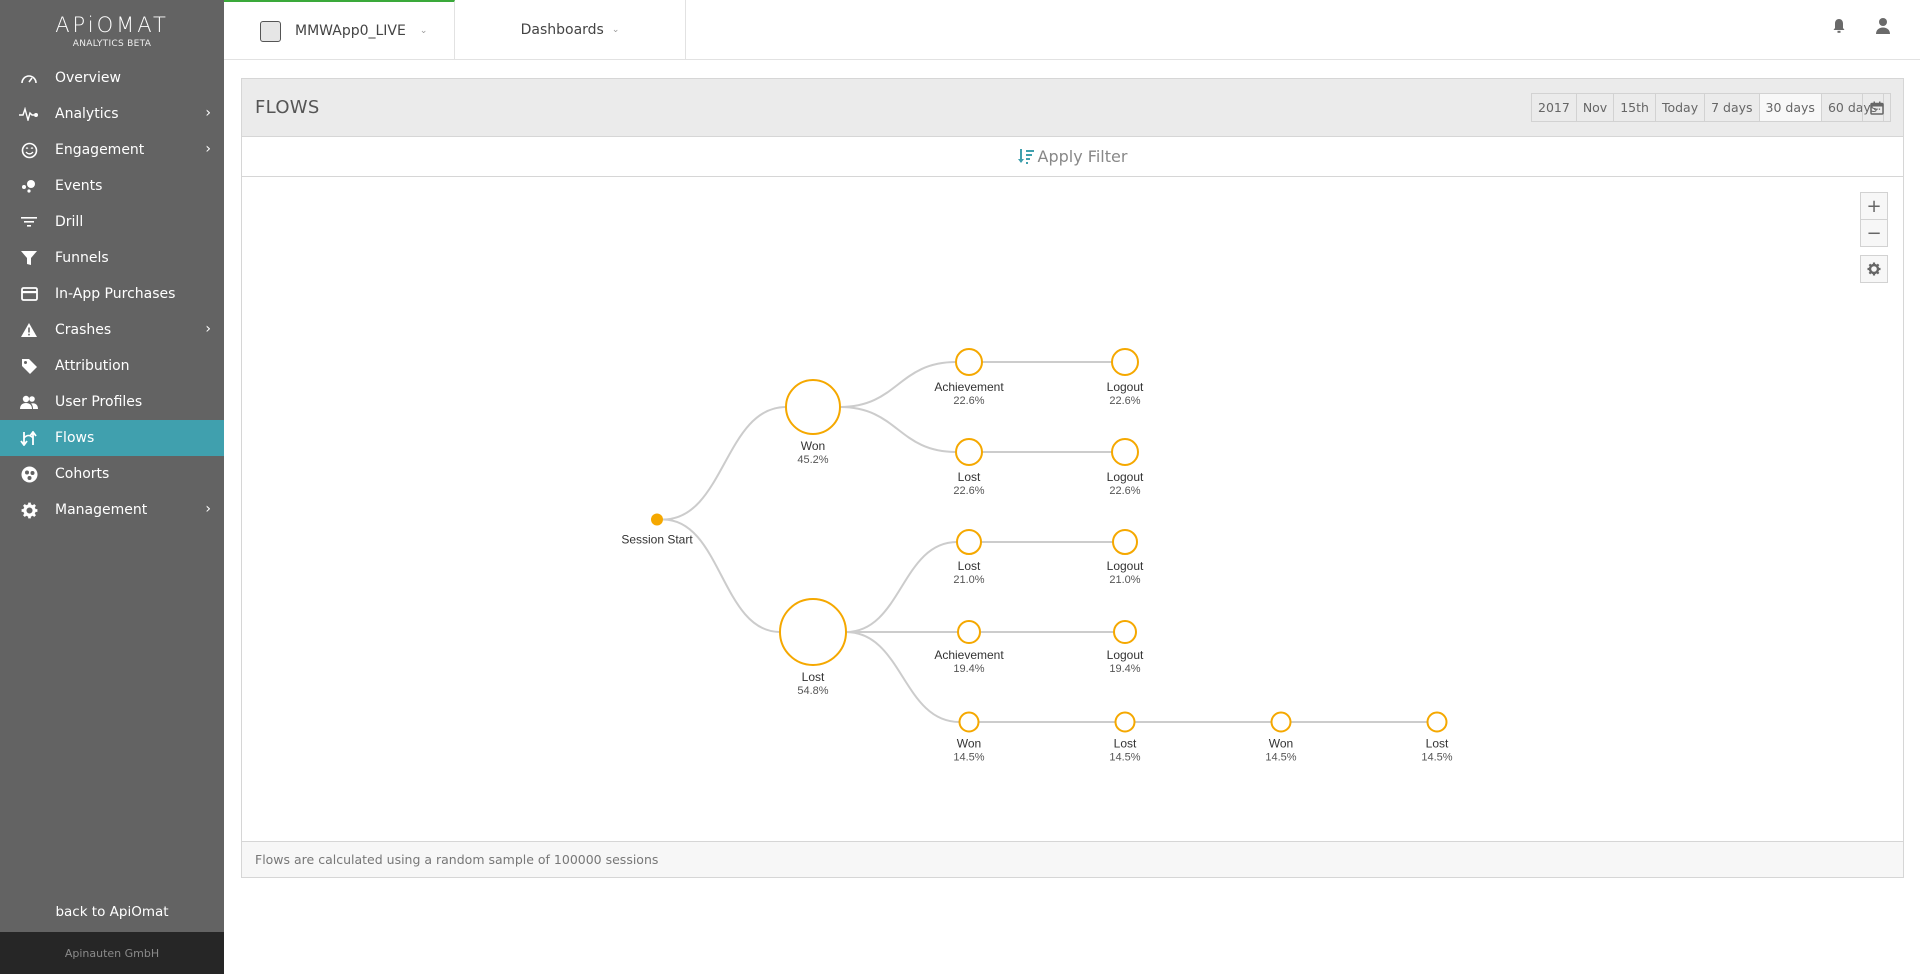  I want to click on sidebar-item-label: Analytics, so click(87, 114).